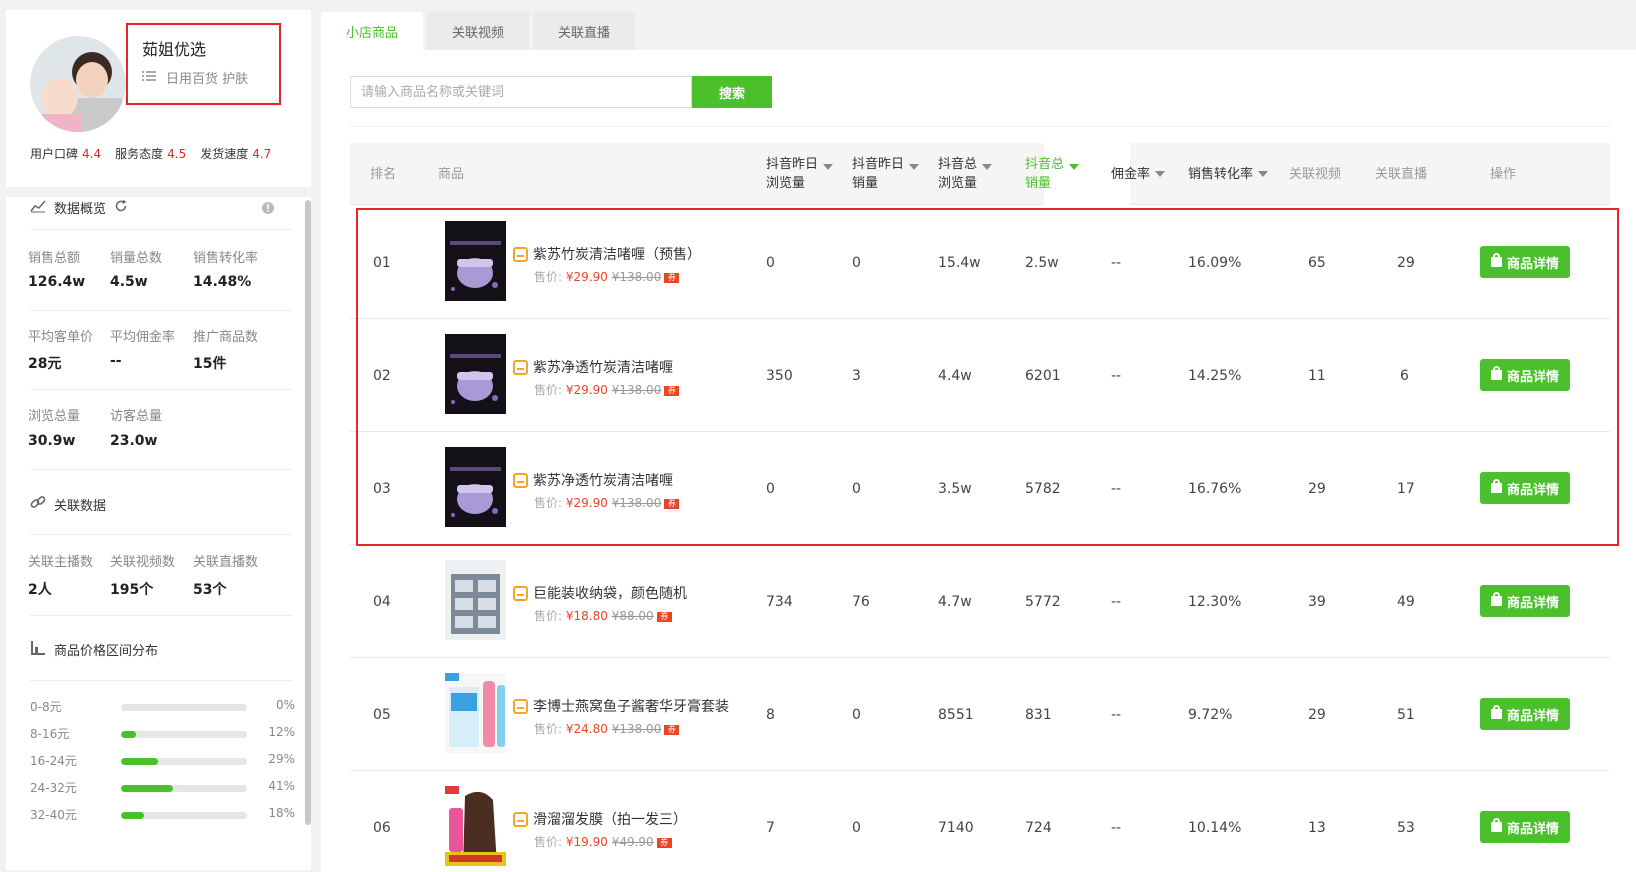 The image size is (1636, 872). What do you see at coordinates (158, 97) in the screenshot?
I see `shop-profile: 茹姐优选 日用百货 护肤 用户口碑 4.4 服务态度 4.5 发货速度 4.7` at bounding box center [158, 97].